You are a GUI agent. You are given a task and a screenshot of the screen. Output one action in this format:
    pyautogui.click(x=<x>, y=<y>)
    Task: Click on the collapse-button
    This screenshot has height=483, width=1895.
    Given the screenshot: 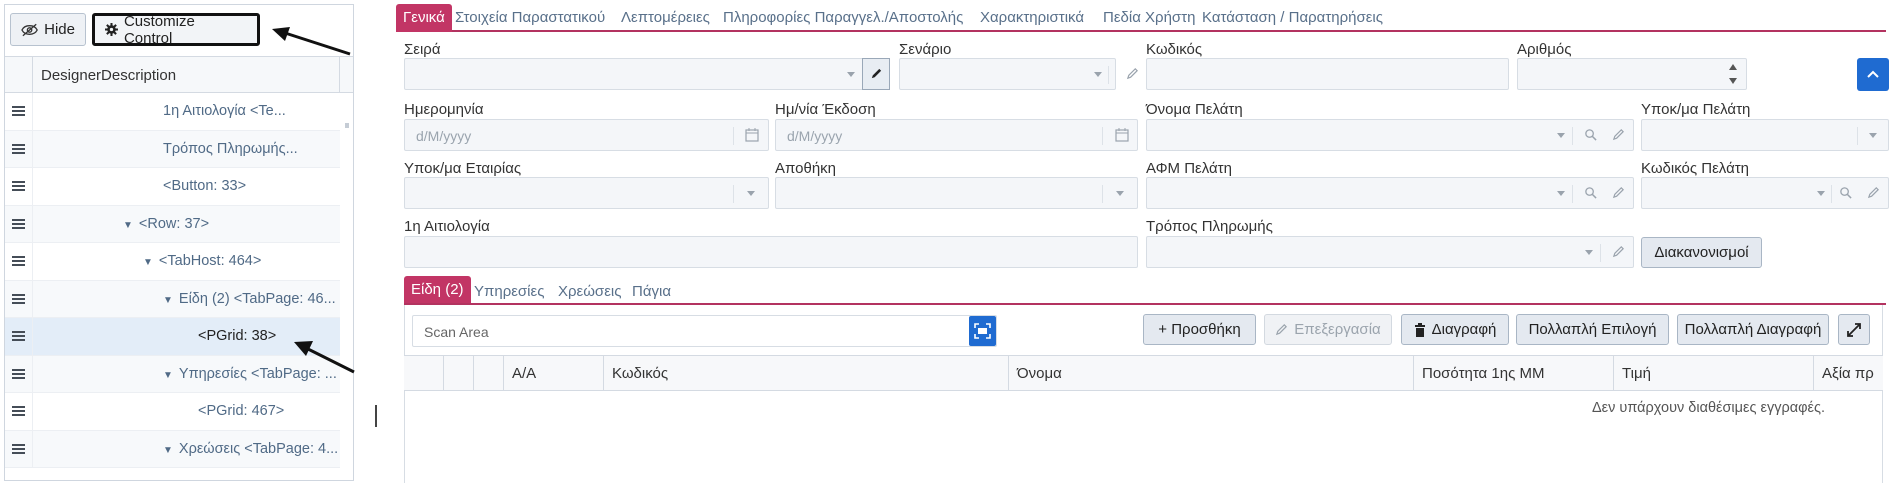 What is the action you would take?
    pyautogui.click(x=1873, y=74)
    